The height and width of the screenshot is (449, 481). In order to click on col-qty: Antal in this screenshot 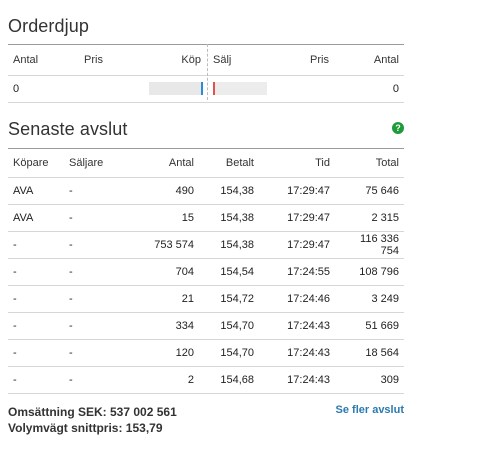, I will do `click(164, 163)`.